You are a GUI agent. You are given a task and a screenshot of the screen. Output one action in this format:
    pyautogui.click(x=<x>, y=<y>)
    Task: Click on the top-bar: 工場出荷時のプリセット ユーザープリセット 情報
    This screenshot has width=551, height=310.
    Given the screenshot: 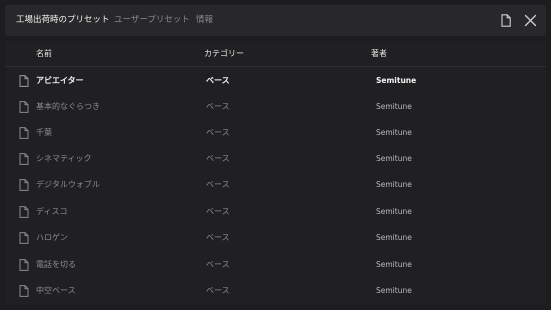 What is the action you would take?
    pyautogui.click(x=275, y=20)
    